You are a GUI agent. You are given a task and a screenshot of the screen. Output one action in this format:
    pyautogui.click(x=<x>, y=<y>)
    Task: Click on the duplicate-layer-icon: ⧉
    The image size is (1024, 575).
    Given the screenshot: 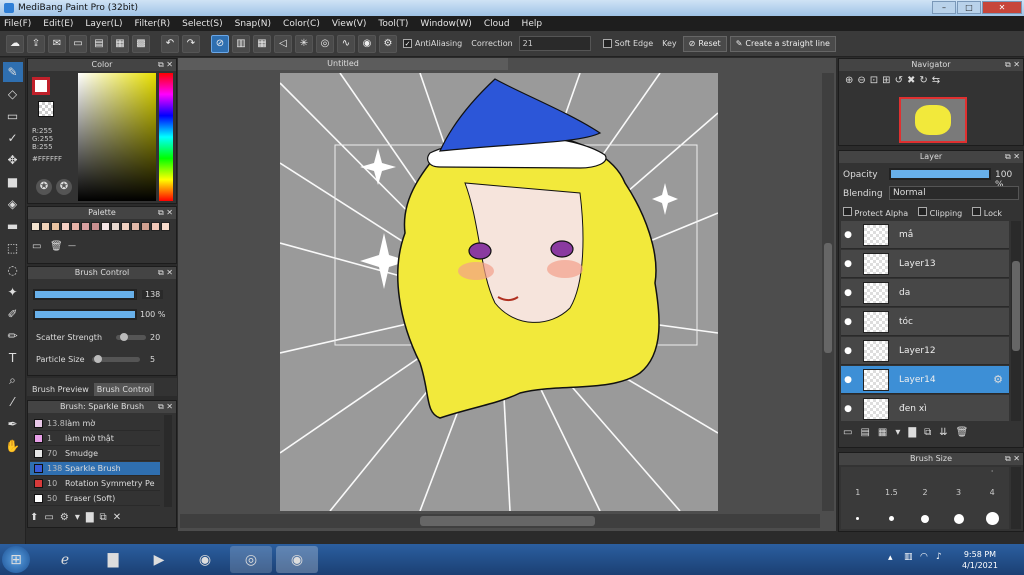 What is the action you would take?
    pyautogui.click(x=927, y=435)
    